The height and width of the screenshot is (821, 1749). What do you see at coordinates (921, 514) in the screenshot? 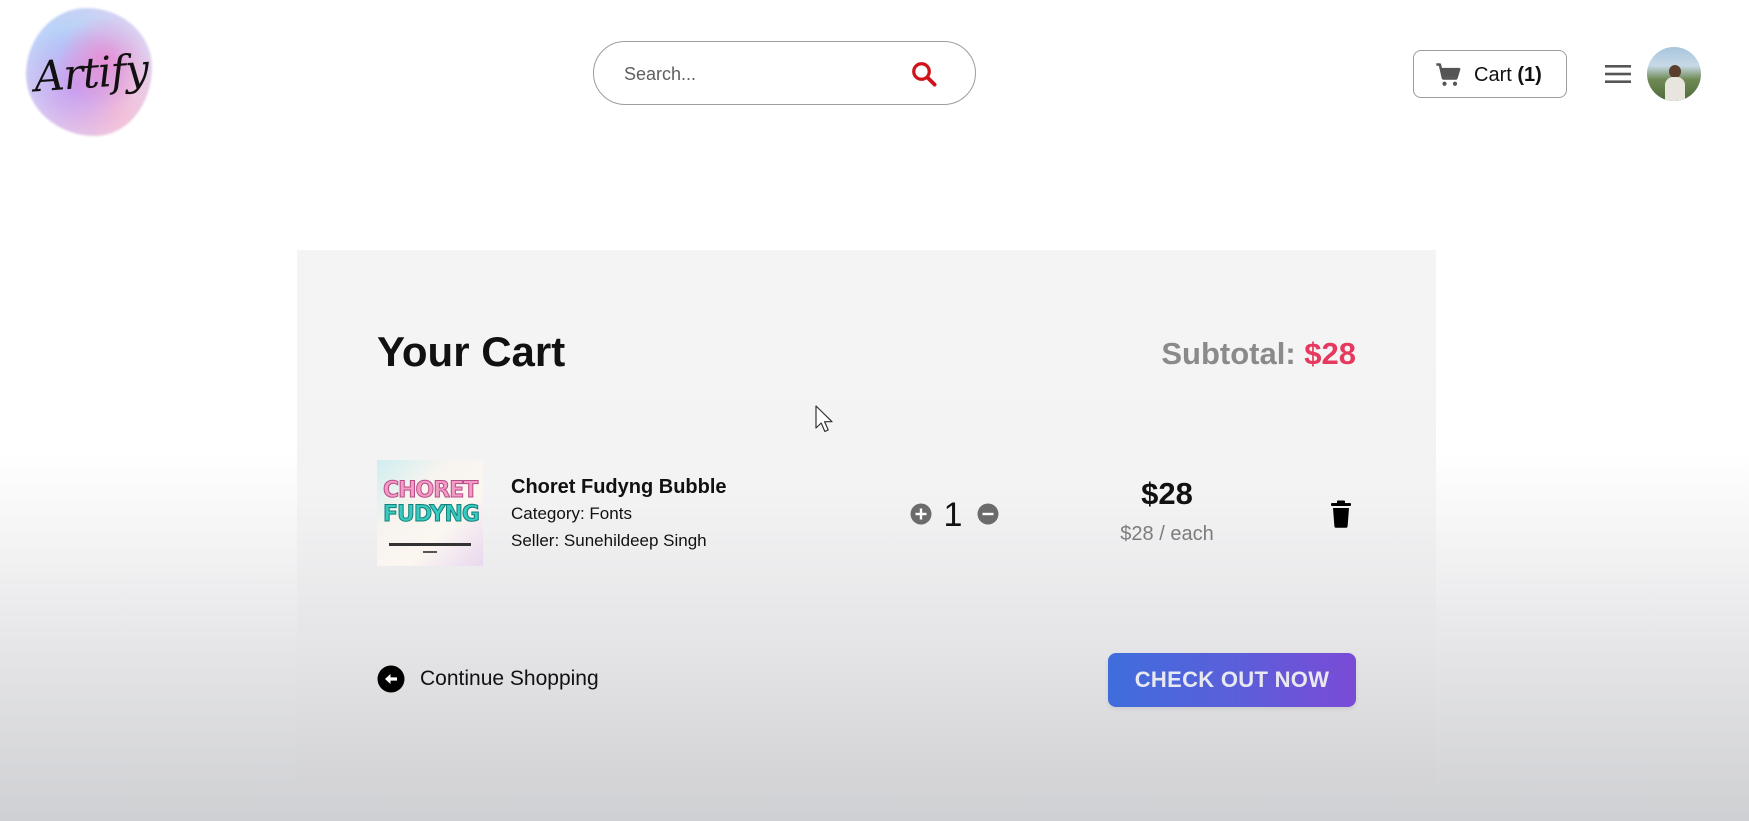
I see `quantity-increase-icon` at bounding box center [921, 514].